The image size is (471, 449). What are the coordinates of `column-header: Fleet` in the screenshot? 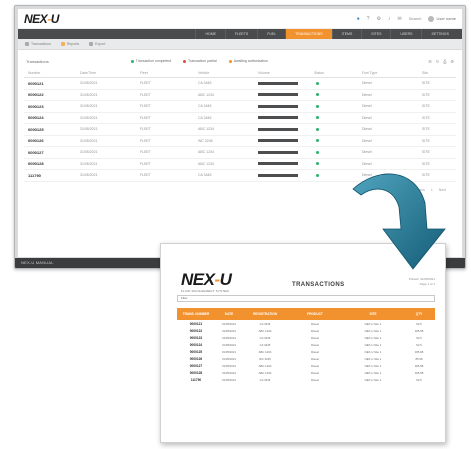 It's located at (165, 73).